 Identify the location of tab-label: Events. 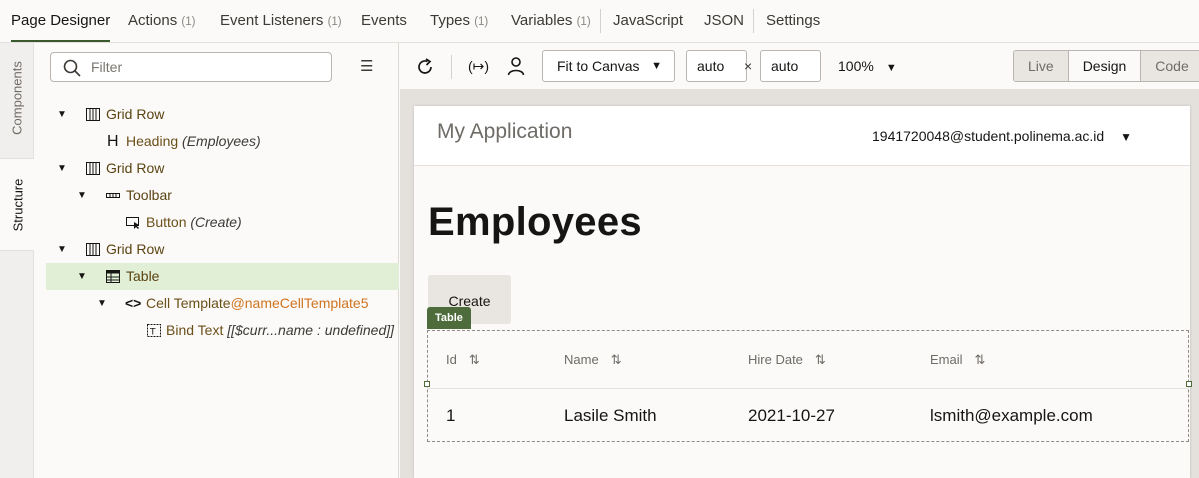
(384, 20).